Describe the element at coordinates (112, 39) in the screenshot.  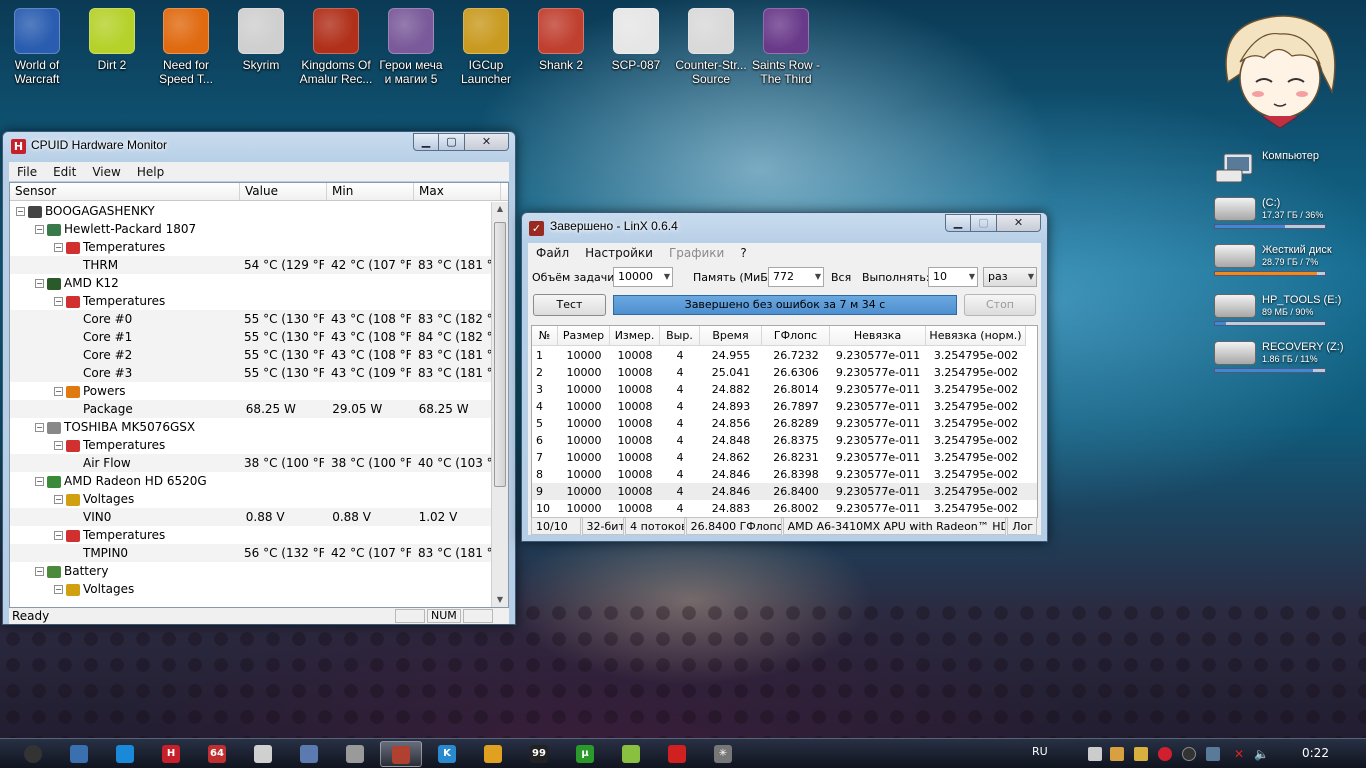
I see `desktop-icon: Dirt 2` at that location.